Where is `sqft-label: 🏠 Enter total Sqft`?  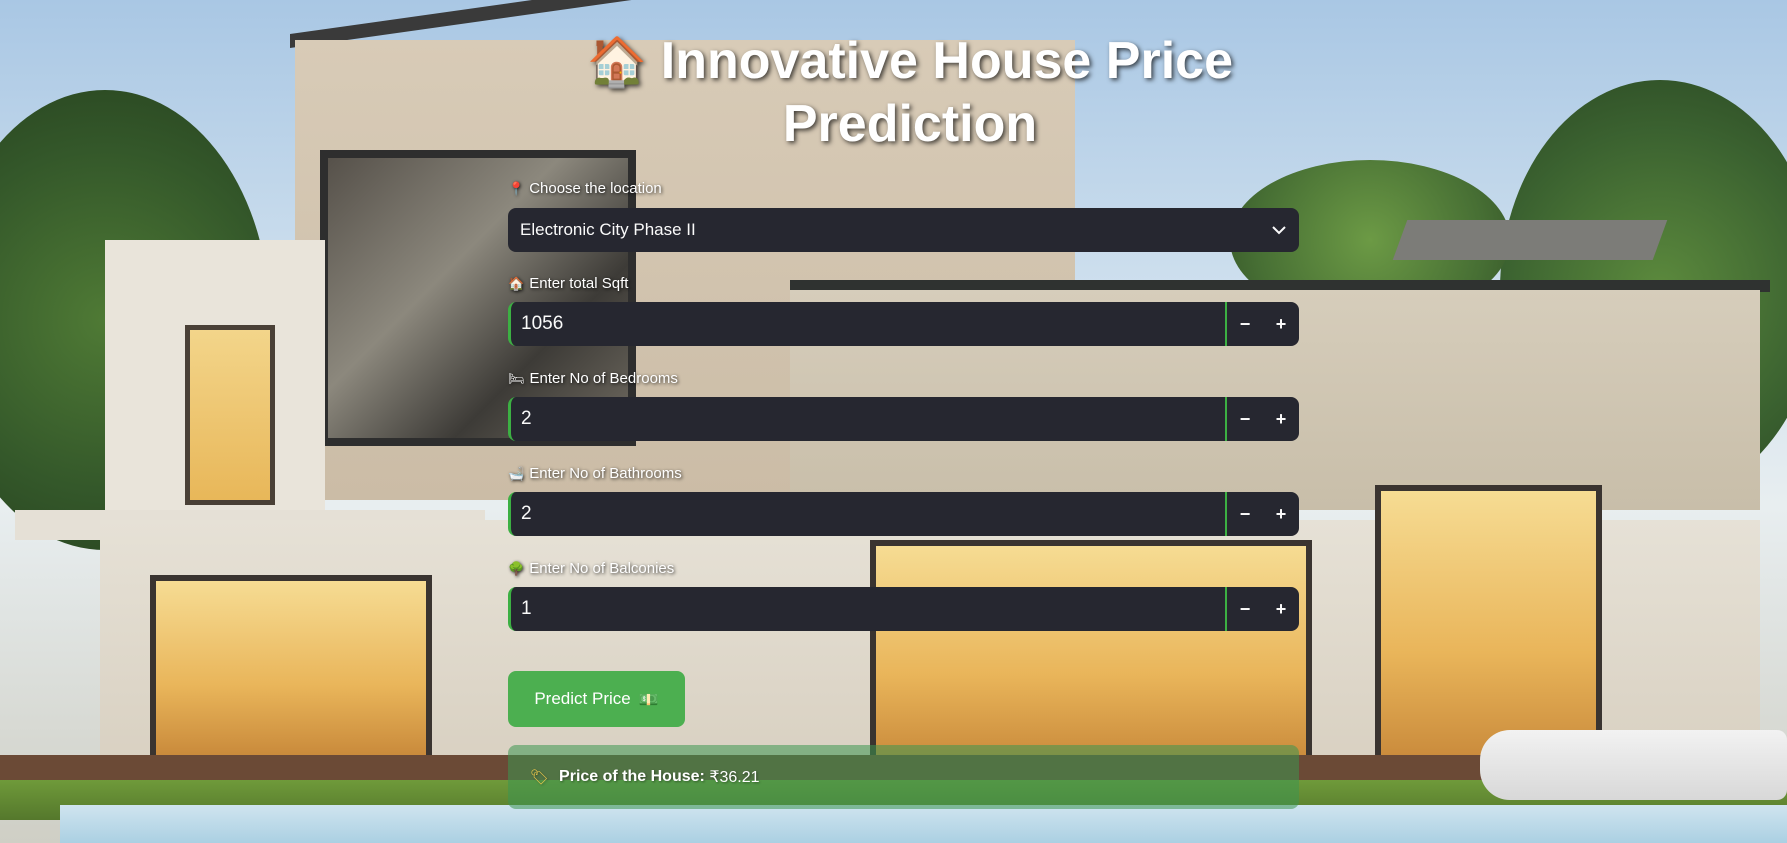
sqft-label: 🏠 Enter total Sqft is located at coordinates (568, 283).